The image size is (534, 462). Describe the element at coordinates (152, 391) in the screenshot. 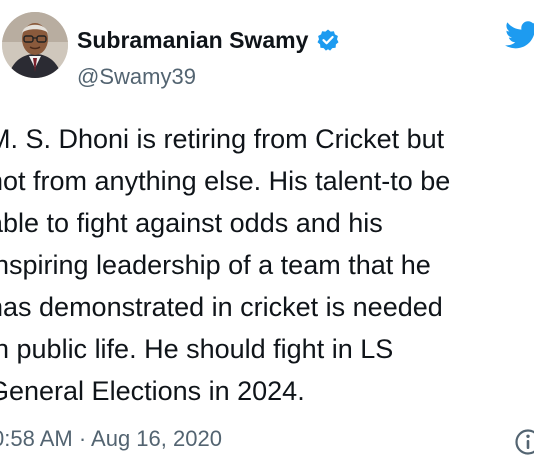

I see `tweet-text-line: General Elections in 2024.` at that location.